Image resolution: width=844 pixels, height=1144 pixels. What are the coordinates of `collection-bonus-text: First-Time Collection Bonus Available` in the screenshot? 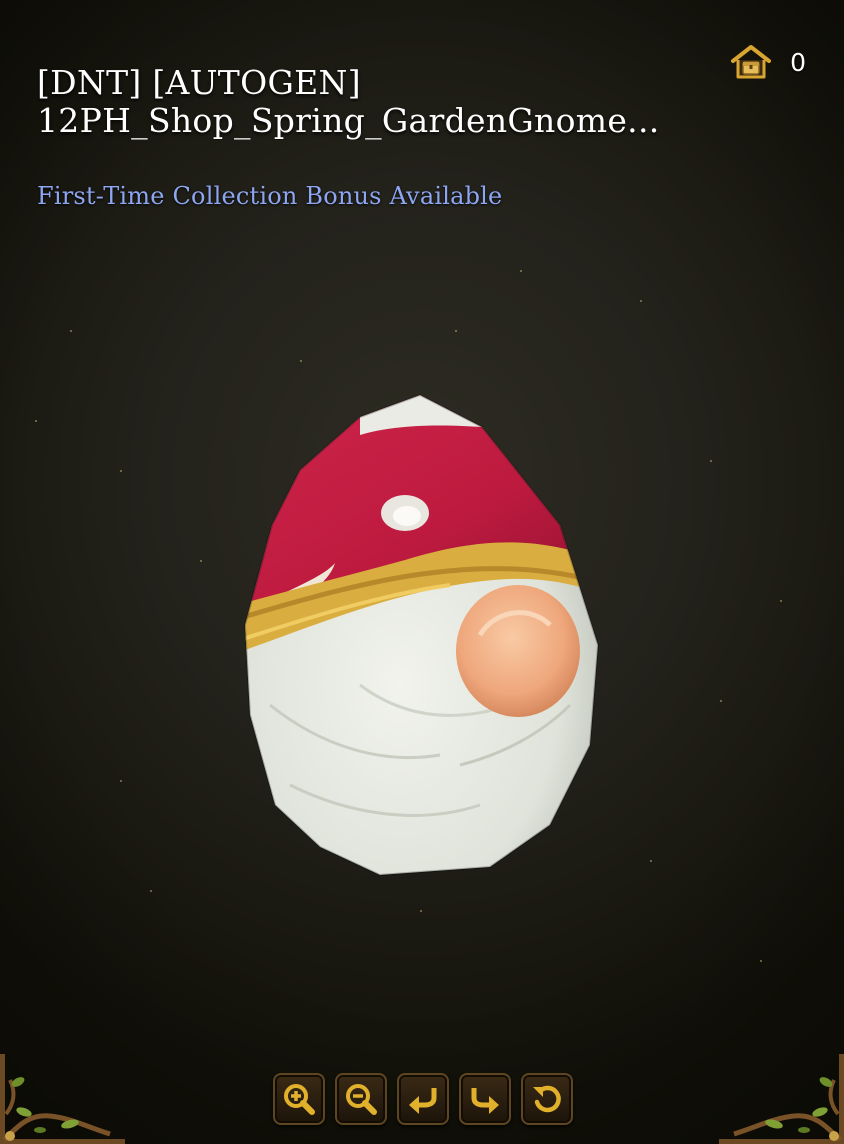 It's located at (270, 196).